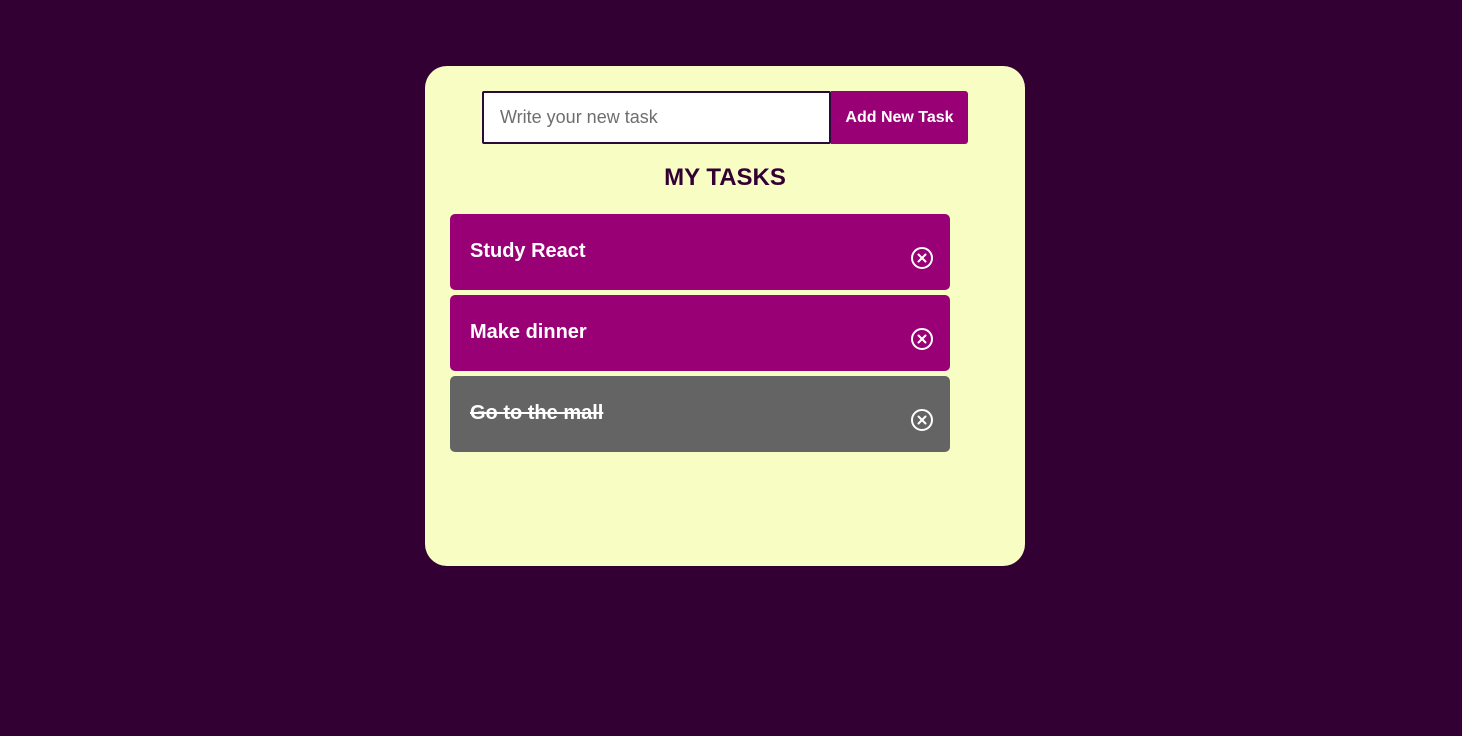 The width and height of the screenshot is (1462, 736). What do you see at coordinates (656, 117) in the screenshot?
I see `new-task-input` at bounding box center [656, 117].